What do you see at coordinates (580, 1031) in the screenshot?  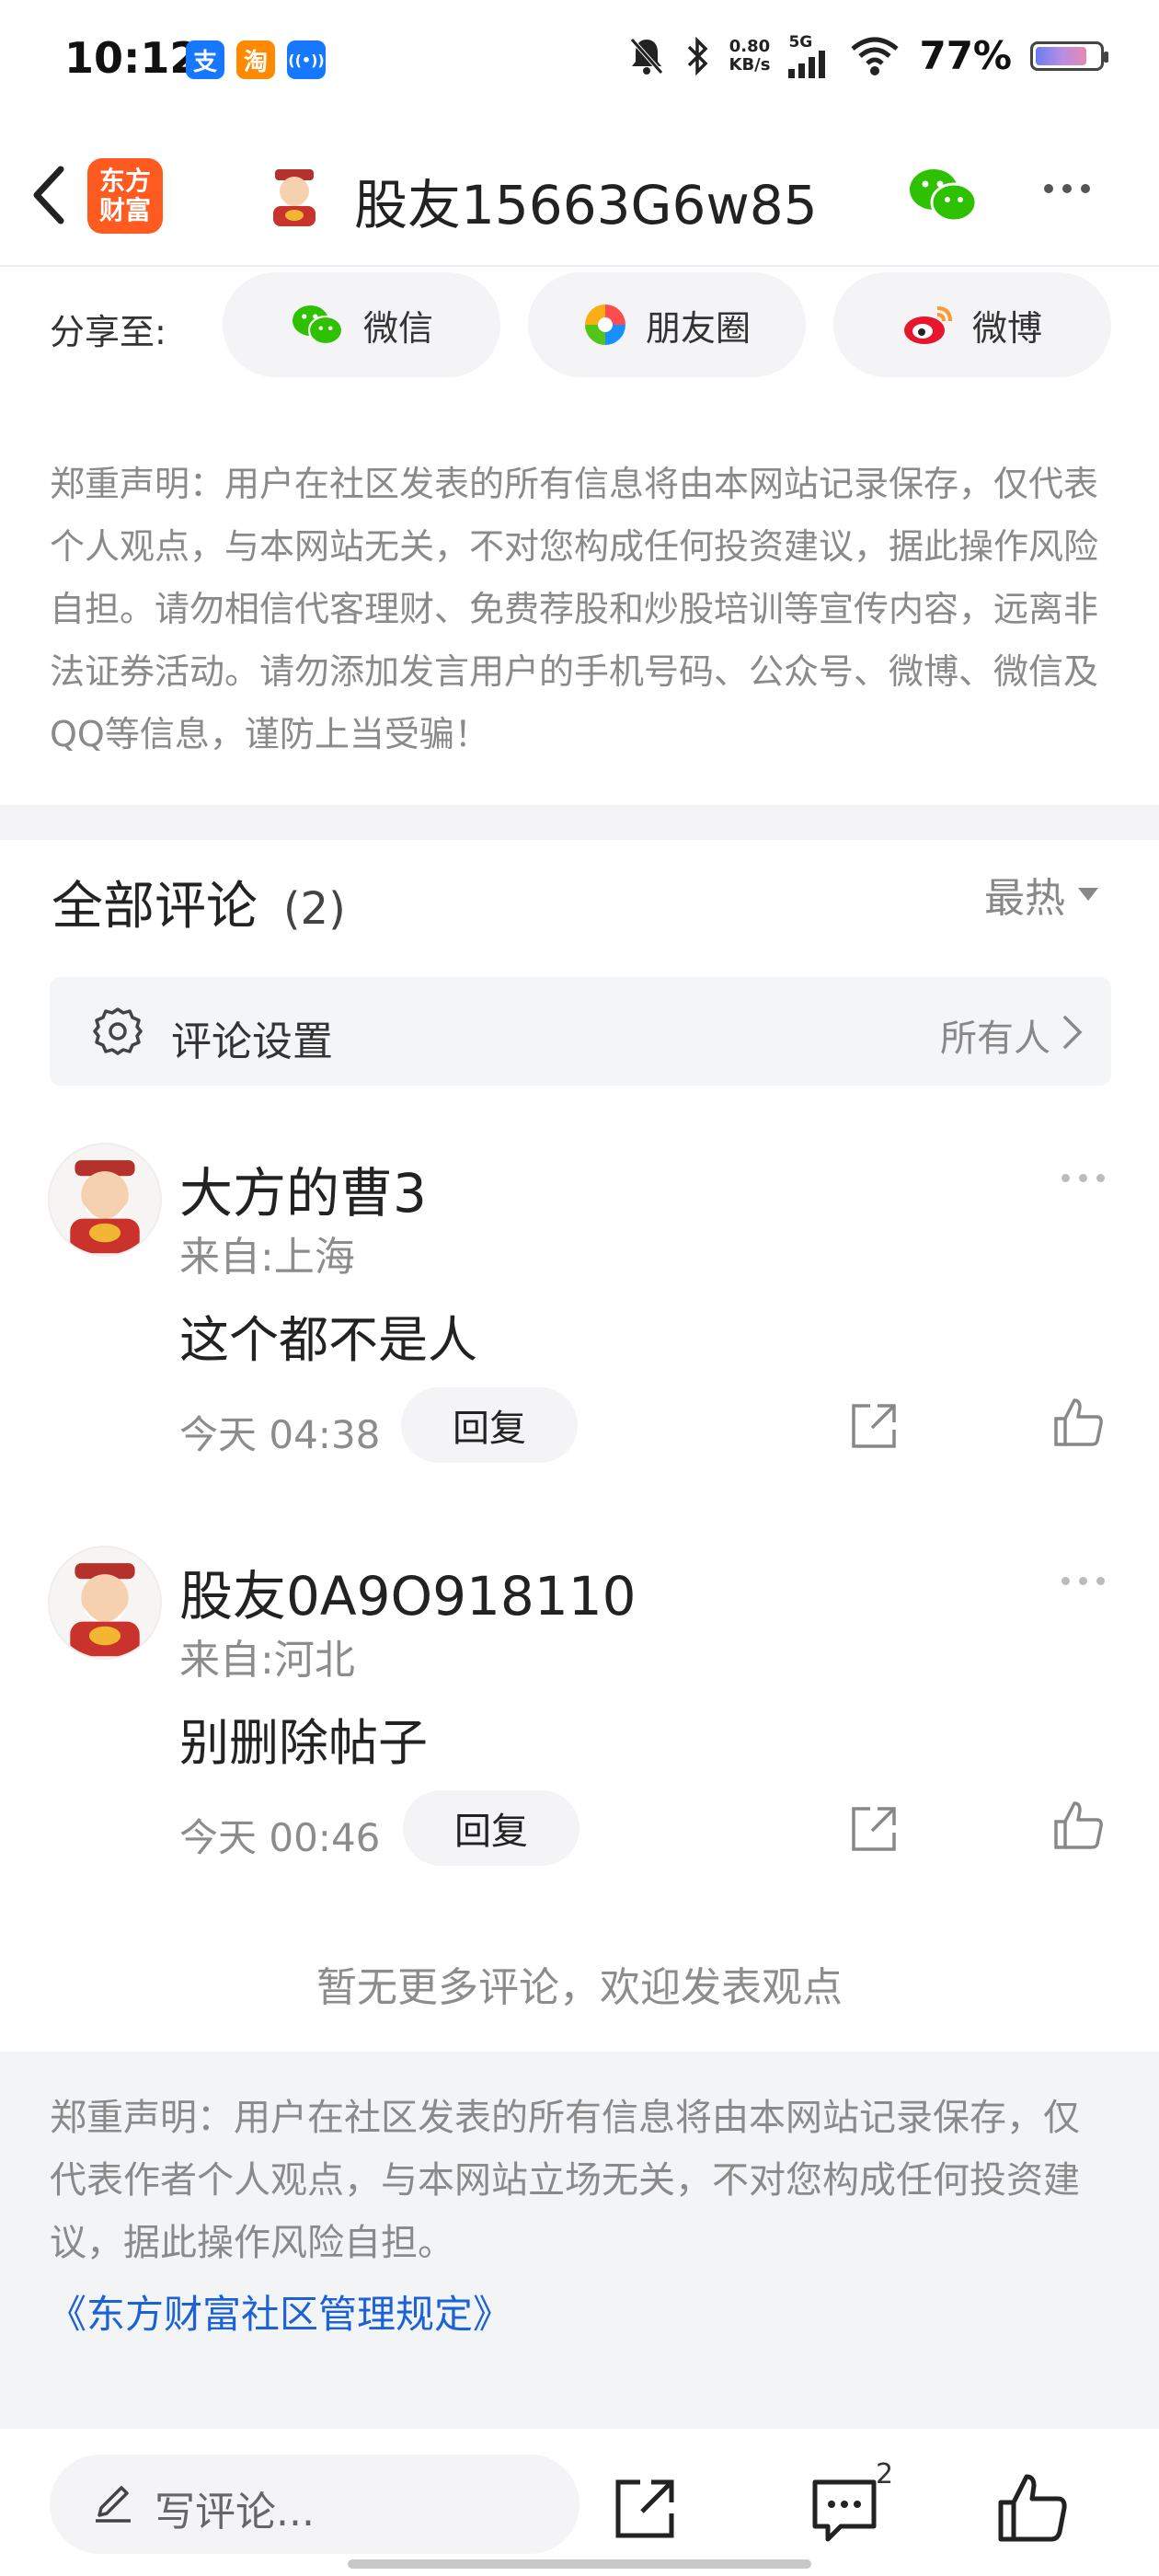 I see `comment-settings-row: 评论设置 所有人` at bounding box center [580, 1031].